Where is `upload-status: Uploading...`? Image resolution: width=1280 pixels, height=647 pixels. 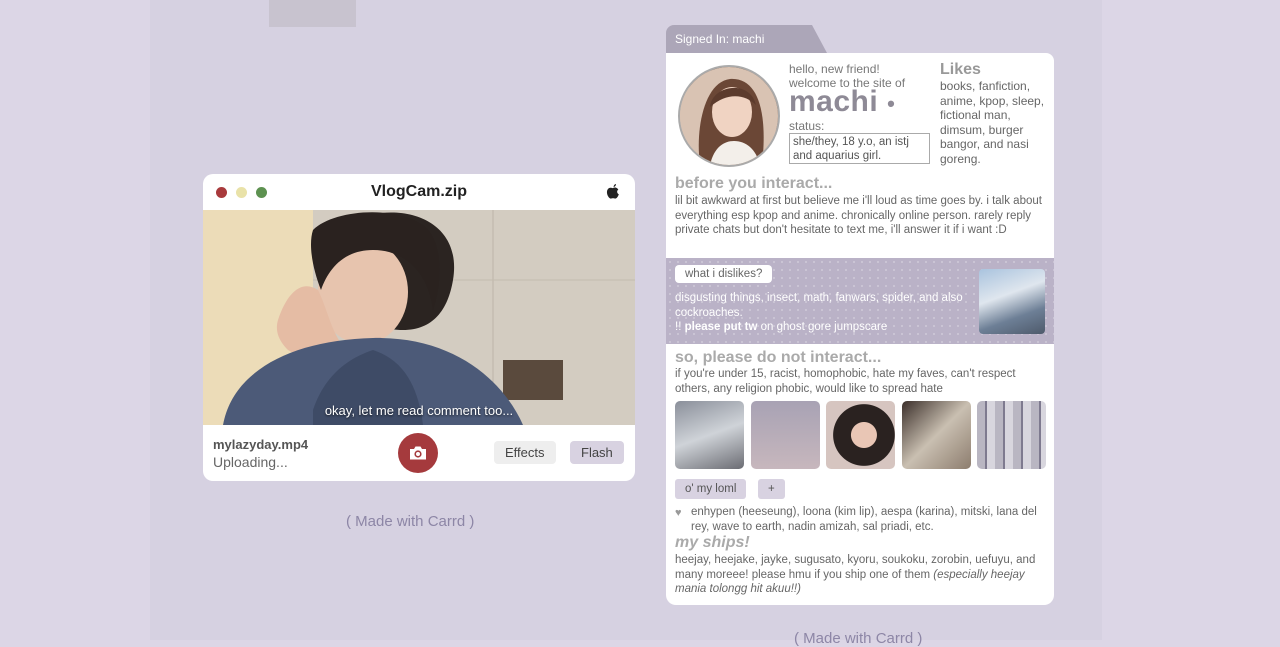 upload-status: Uploading... is located at coordinates (250, 462).